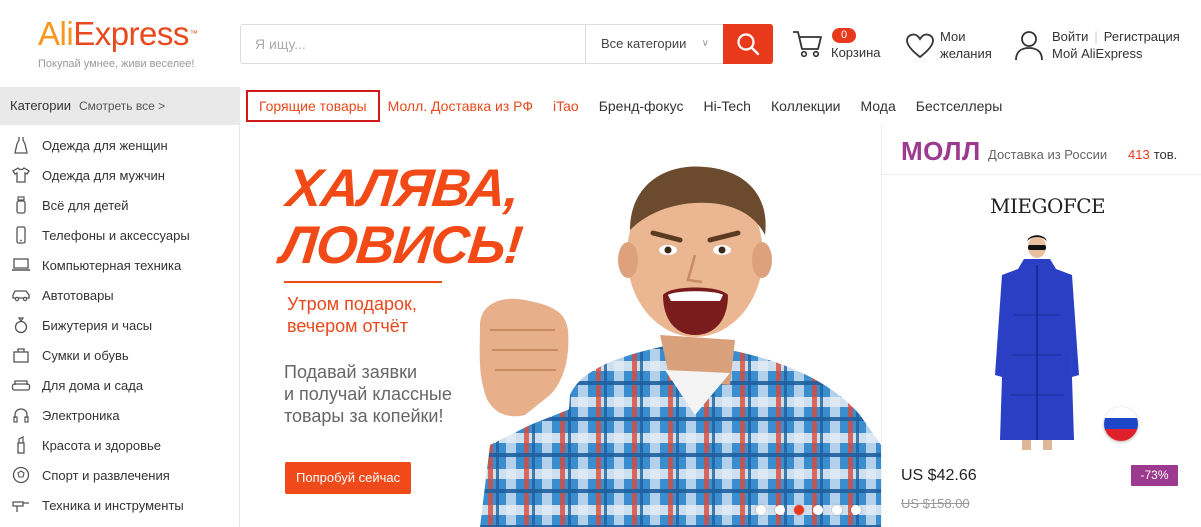 This screenshot has height=527, width=1201. Describe the element at coordinates (1070, 36) in the screenshot. I see `login-link: Войти` at that location.